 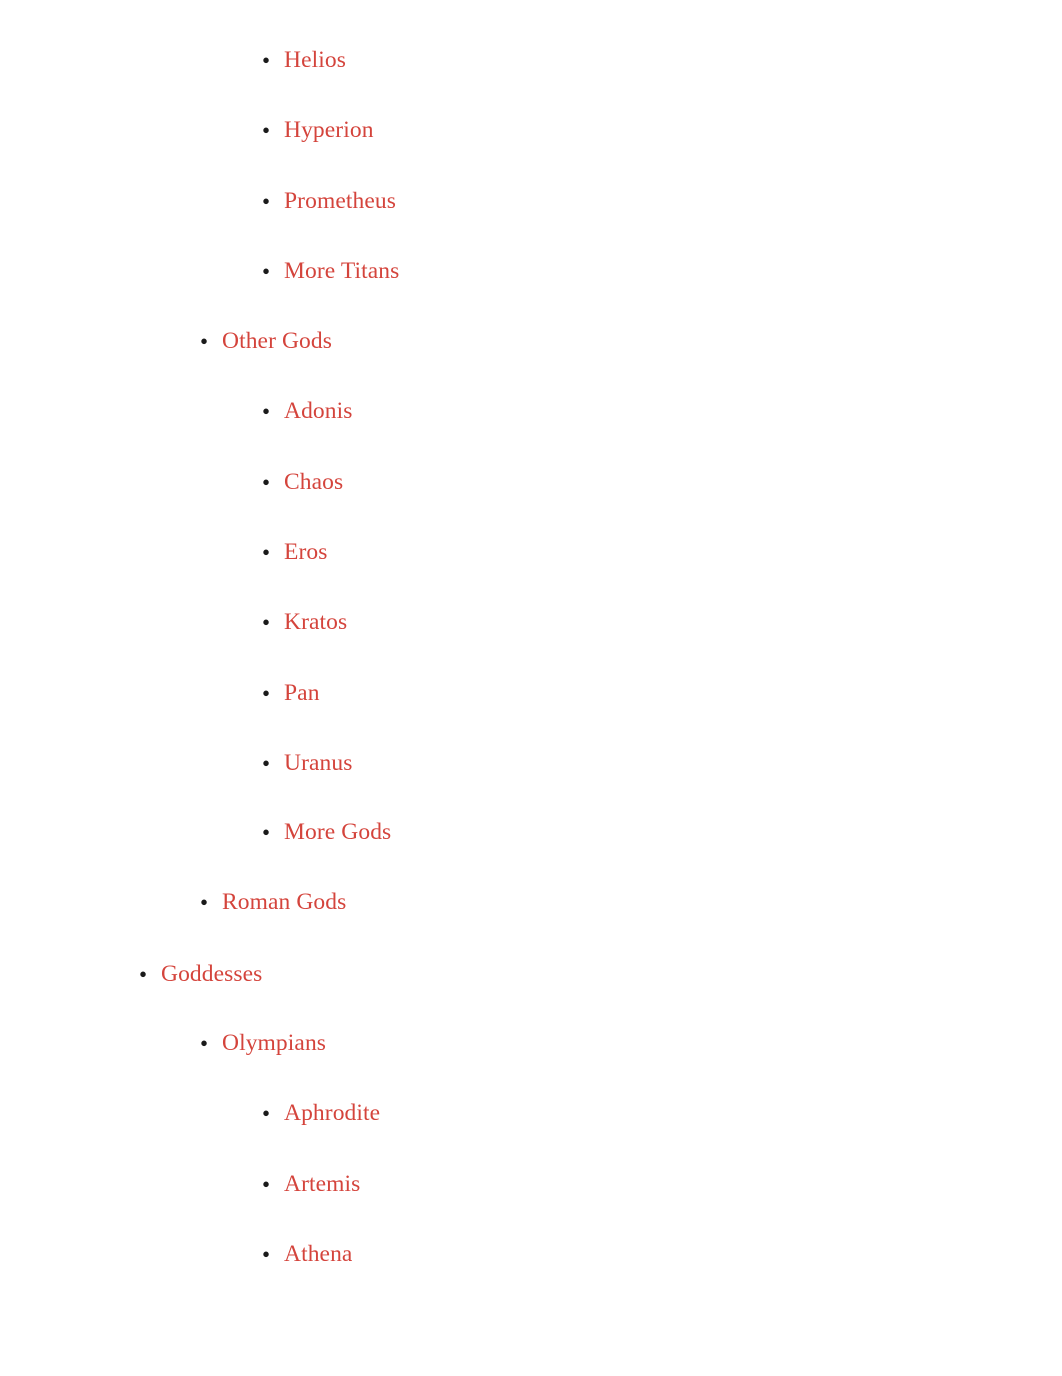 I want to click on list-item-label: Kratos, so click(x=315, y=622).